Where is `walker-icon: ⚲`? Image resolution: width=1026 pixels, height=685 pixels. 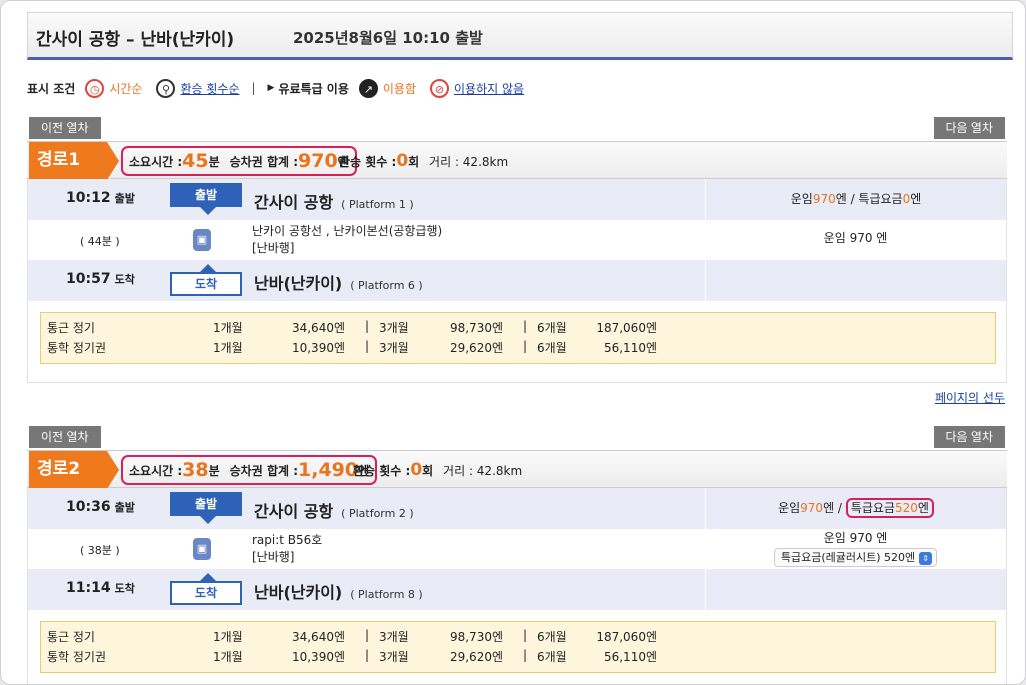
walker-icon: ⚲ is located at coordinates (166, 88).